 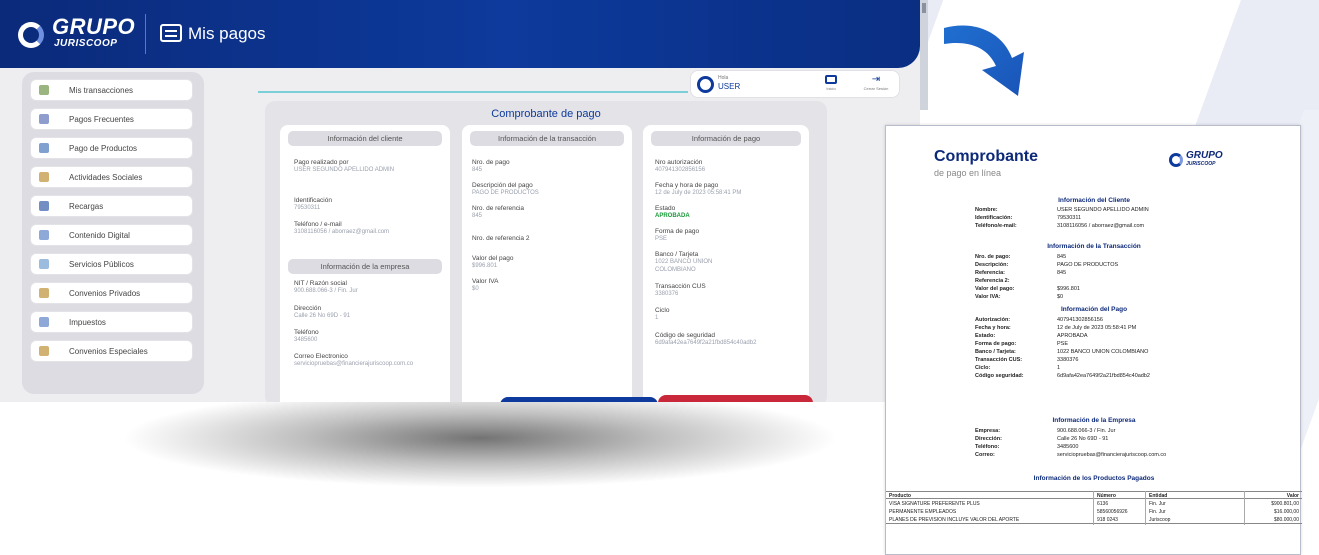 What do you see at coordinates (111, 119) in the screenshot?
I see `sidebar-item-pagos-frecuentes: Pagos Frecuentes` at bounding box center [111, 119].